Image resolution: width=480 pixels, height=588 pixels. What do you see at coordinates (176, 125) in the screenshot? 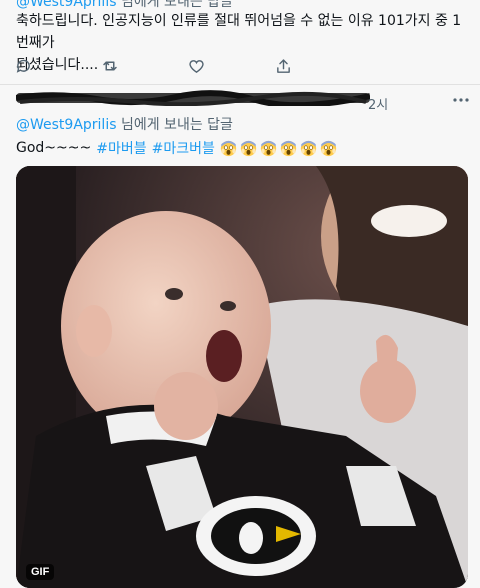
I see `reply-suffix: 님에게 보내는 답글` at bounding box center [176, 125].